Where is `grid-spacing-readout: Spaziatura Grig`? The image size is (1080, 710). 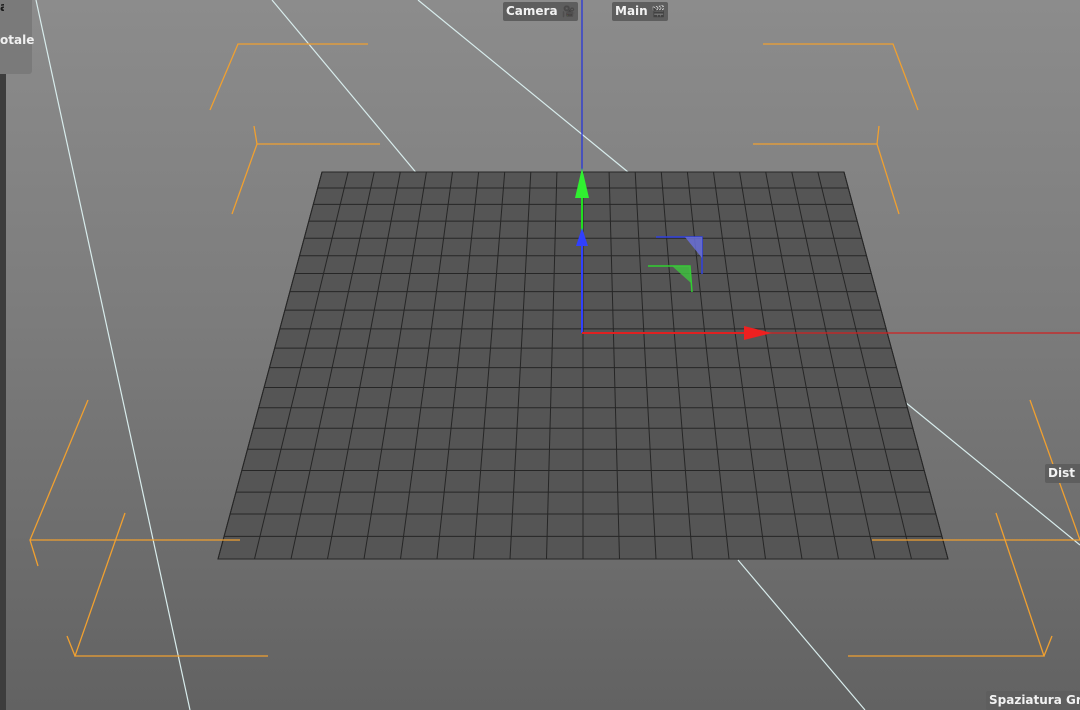 grid-spacing-readout: Spaziatura Grig is located at coordinates (1033, 700).